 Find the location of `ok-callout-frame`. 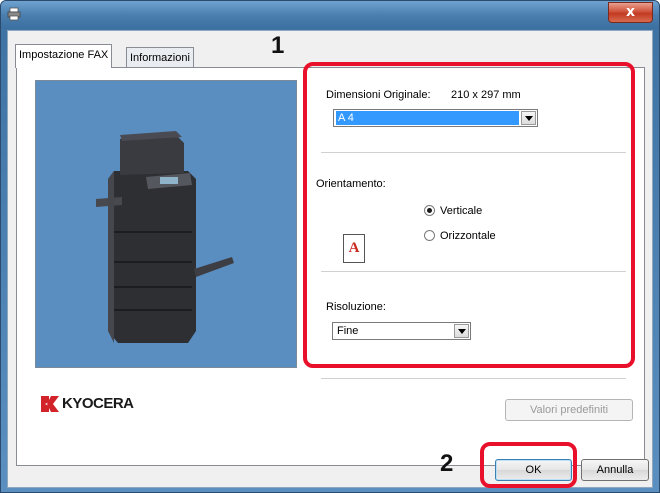

ok-callout-frame is located at coordinates (528, 465).